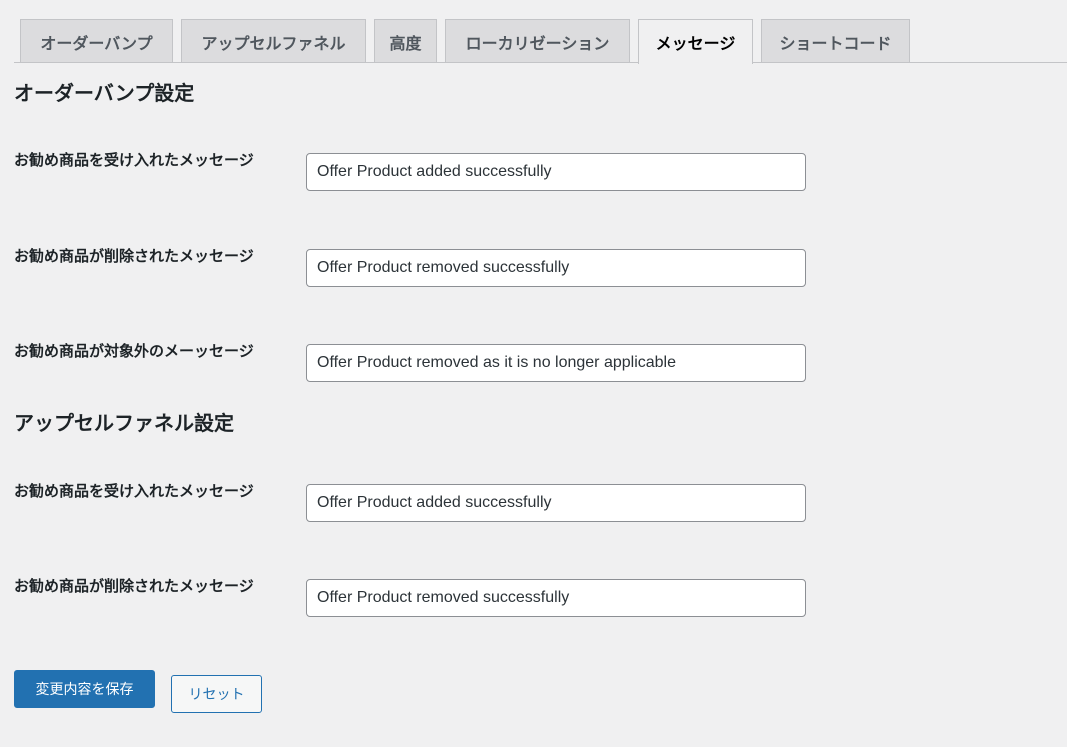  What do you see at coordinates (134, 351) in the screenshot?
I see `offer-not-applicable-message-label: お勧め商品が対象外のメーッセージ` at bounding box center [134, 351].